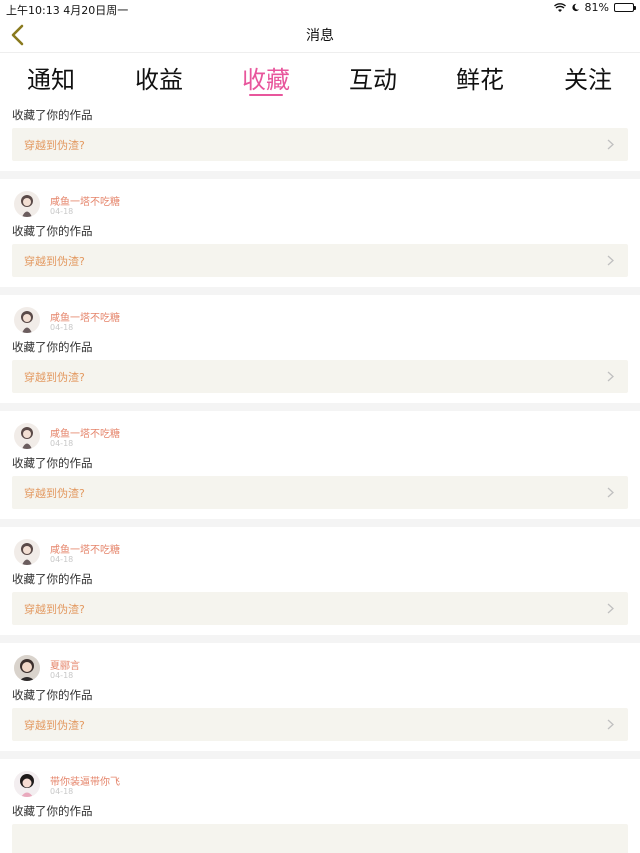  I want to click on tab-bar: 通知 收益 收藏 互动 鲜花 关注, so click(320, 77).